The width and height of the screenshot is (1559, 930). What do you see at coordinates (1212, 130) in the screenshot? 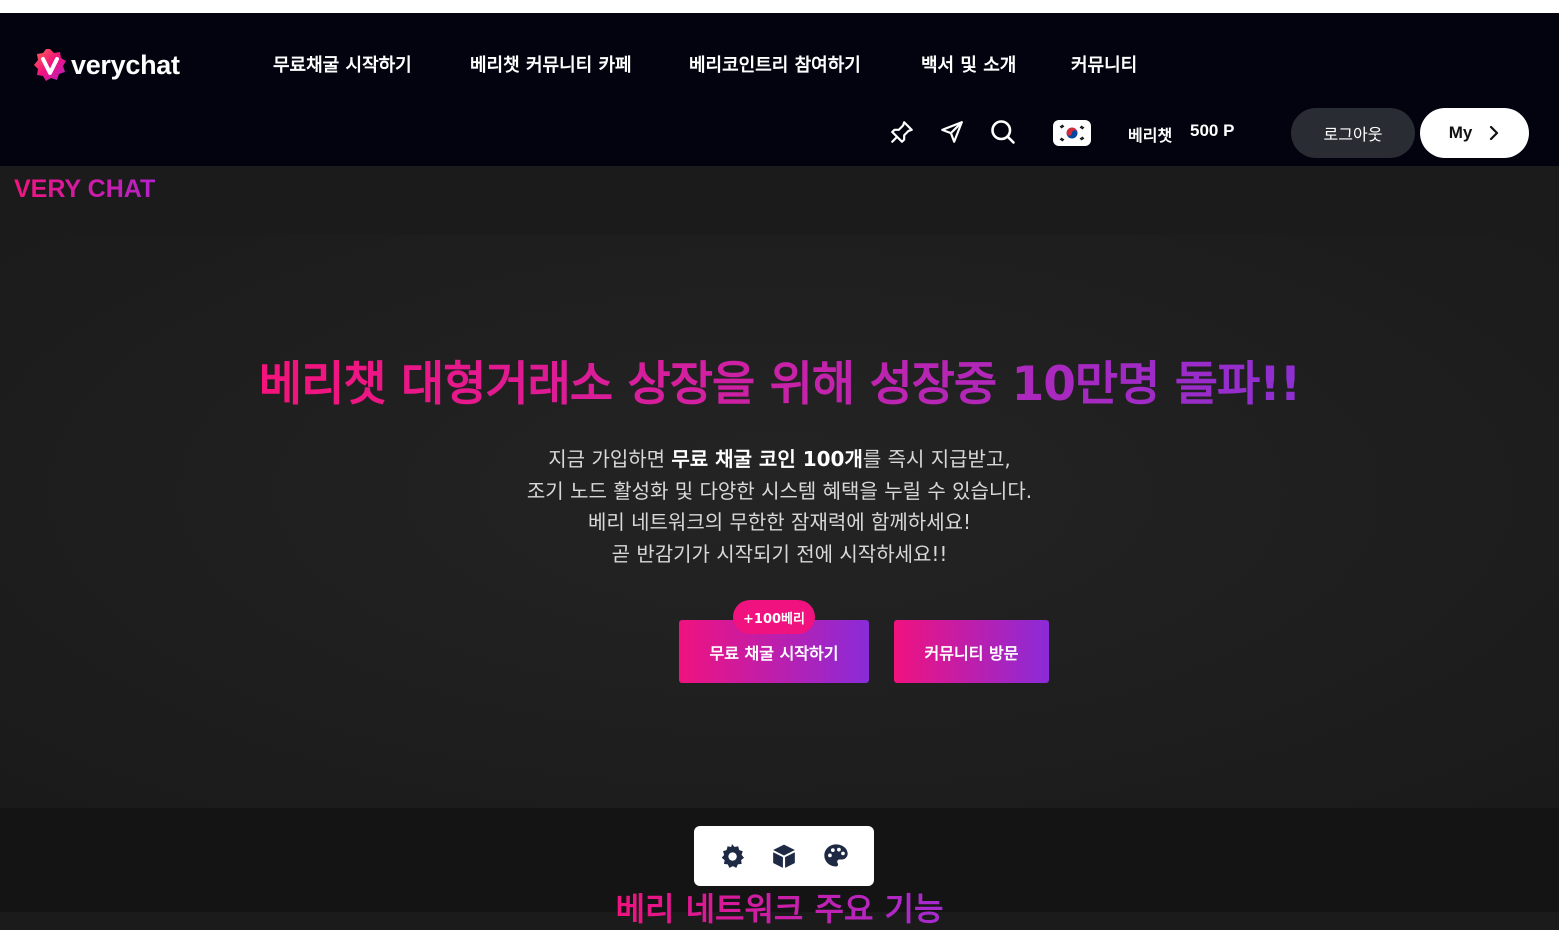
I see `points-value: 500 P` at bounding box center [1212, 130].